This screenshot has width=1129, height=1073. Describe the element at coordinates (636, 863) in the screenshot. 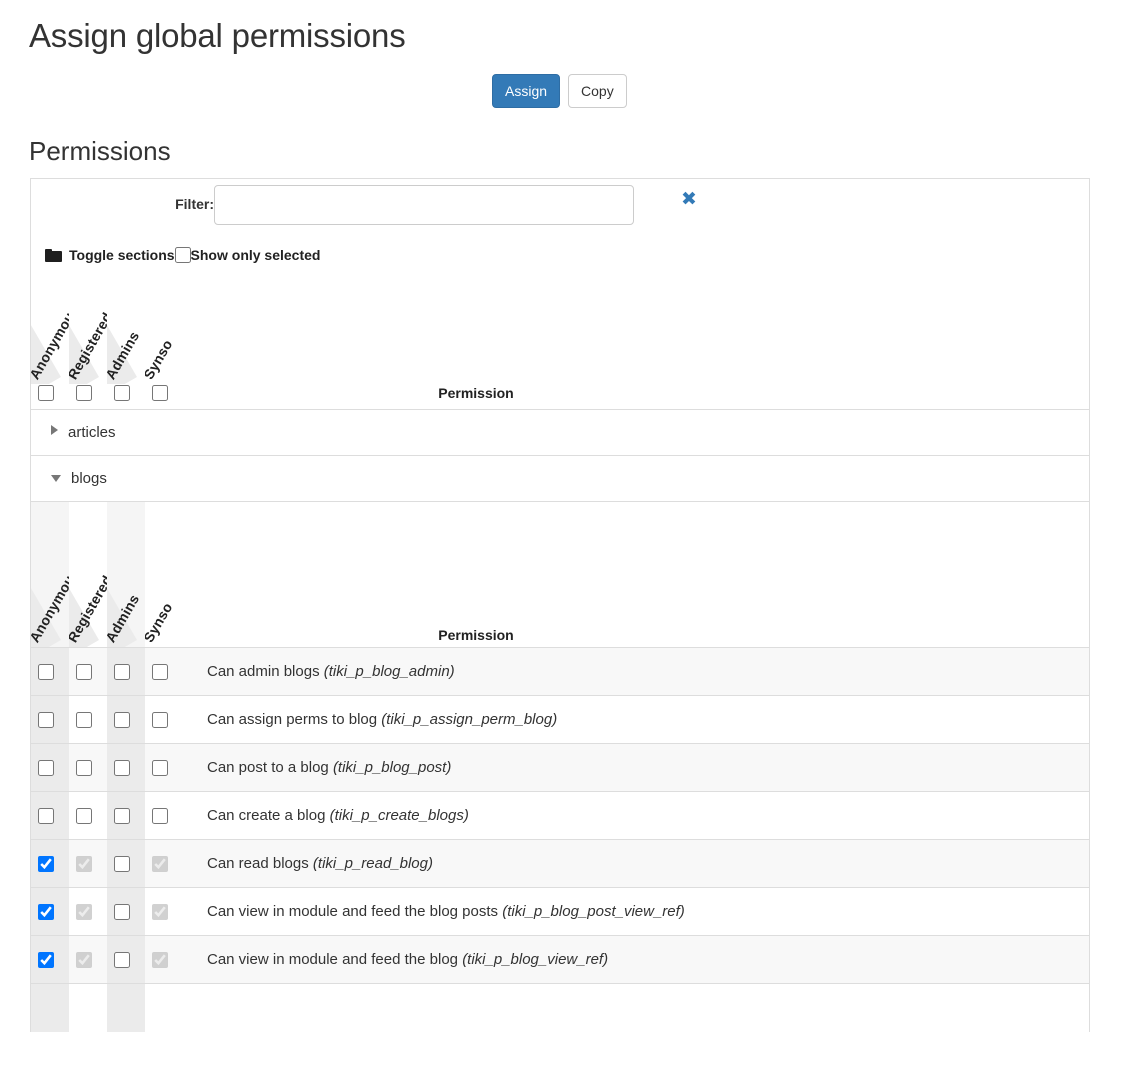

I see `perm-label-cell: Can read blogs (tiki_p_read_blog)` at that location.